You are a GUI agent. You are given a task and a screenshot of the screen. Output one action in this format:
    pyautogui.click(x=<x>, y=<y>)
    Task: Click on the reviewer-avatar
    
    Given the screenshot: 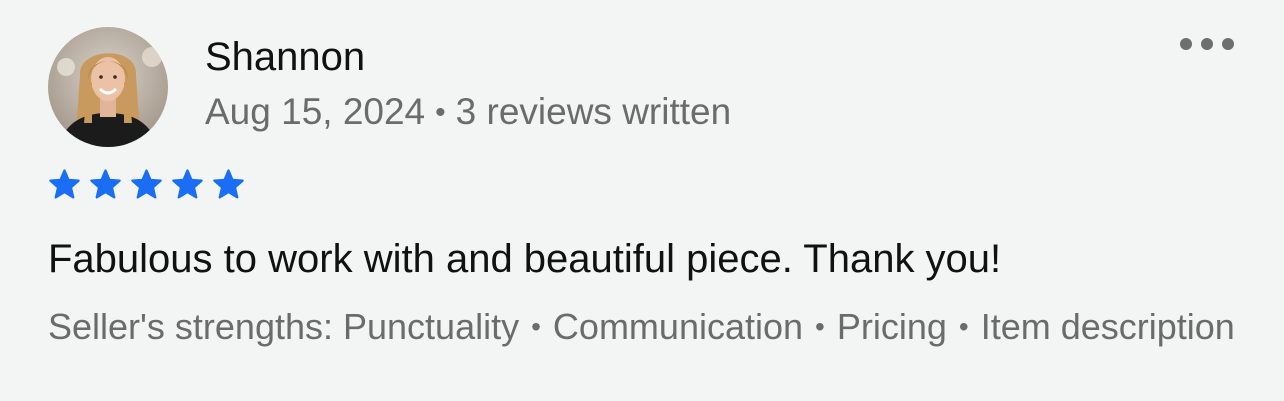 What is the action you would take?
    pyautogui.click(x=108, y=87)
    